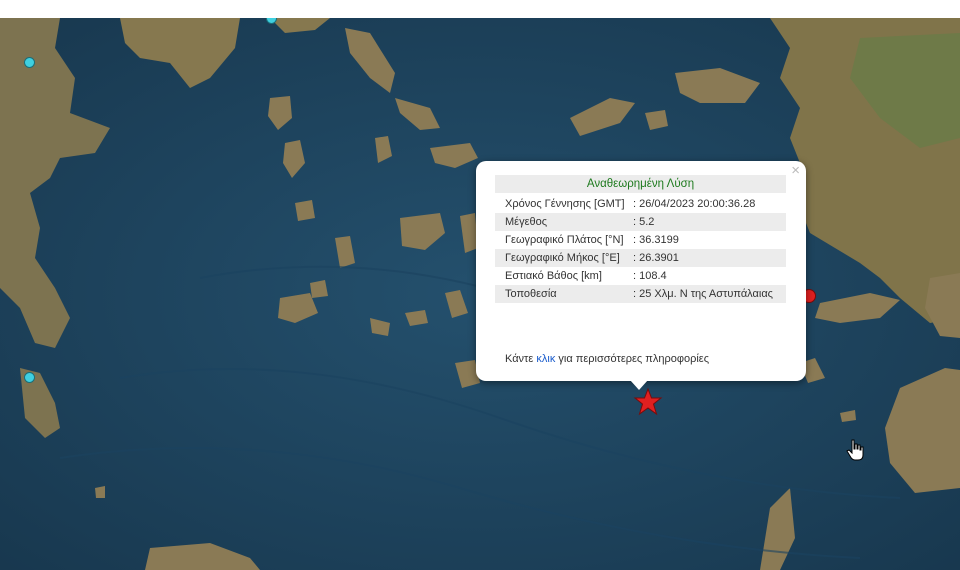 This screenshot has height=570, width=960. I want to click on table-row: Τοποθεσία : 25 Χλμ. Ν της Αστυπάλαιας, so click(640, 294).